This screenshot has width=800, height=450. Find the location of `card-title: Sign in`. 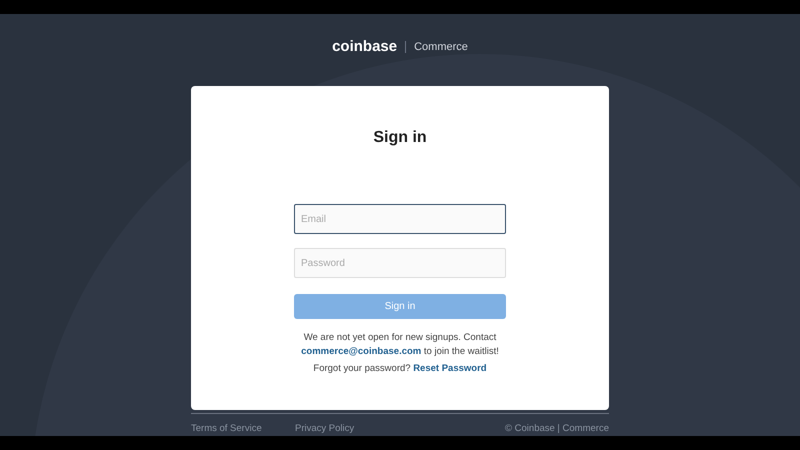

card-title: Sign in is located at coordinates (400, 138).